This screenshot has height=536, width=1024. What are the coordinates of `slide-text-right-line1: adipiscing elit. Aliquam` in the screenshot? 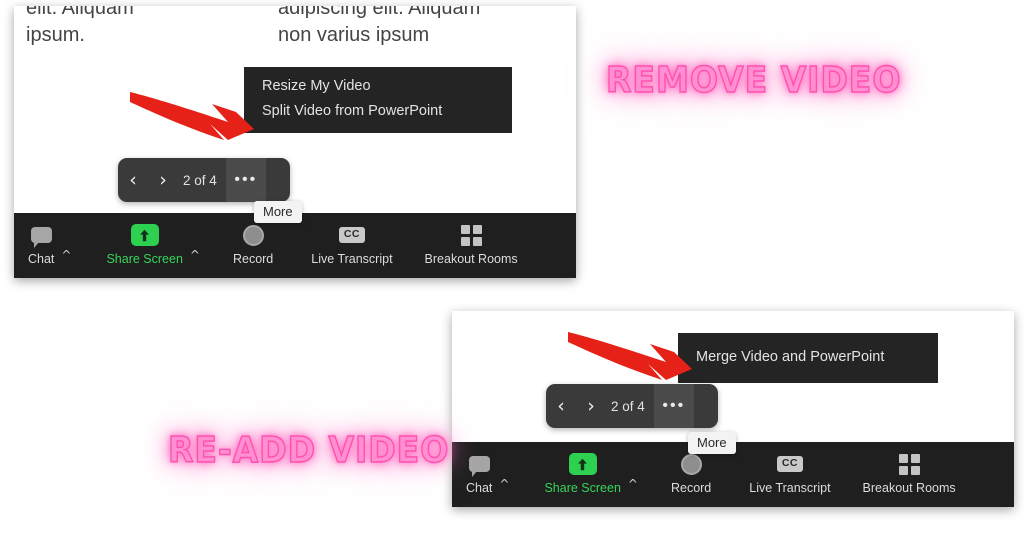 It's located at (379, 12).